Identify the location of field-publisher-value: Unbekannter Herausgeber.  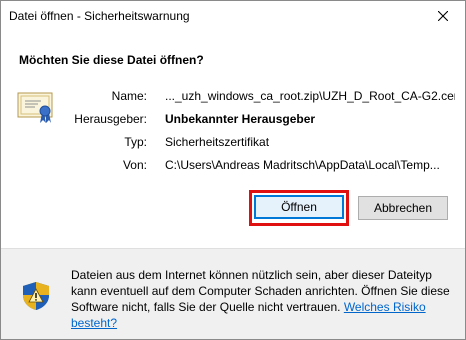
(240, 119).